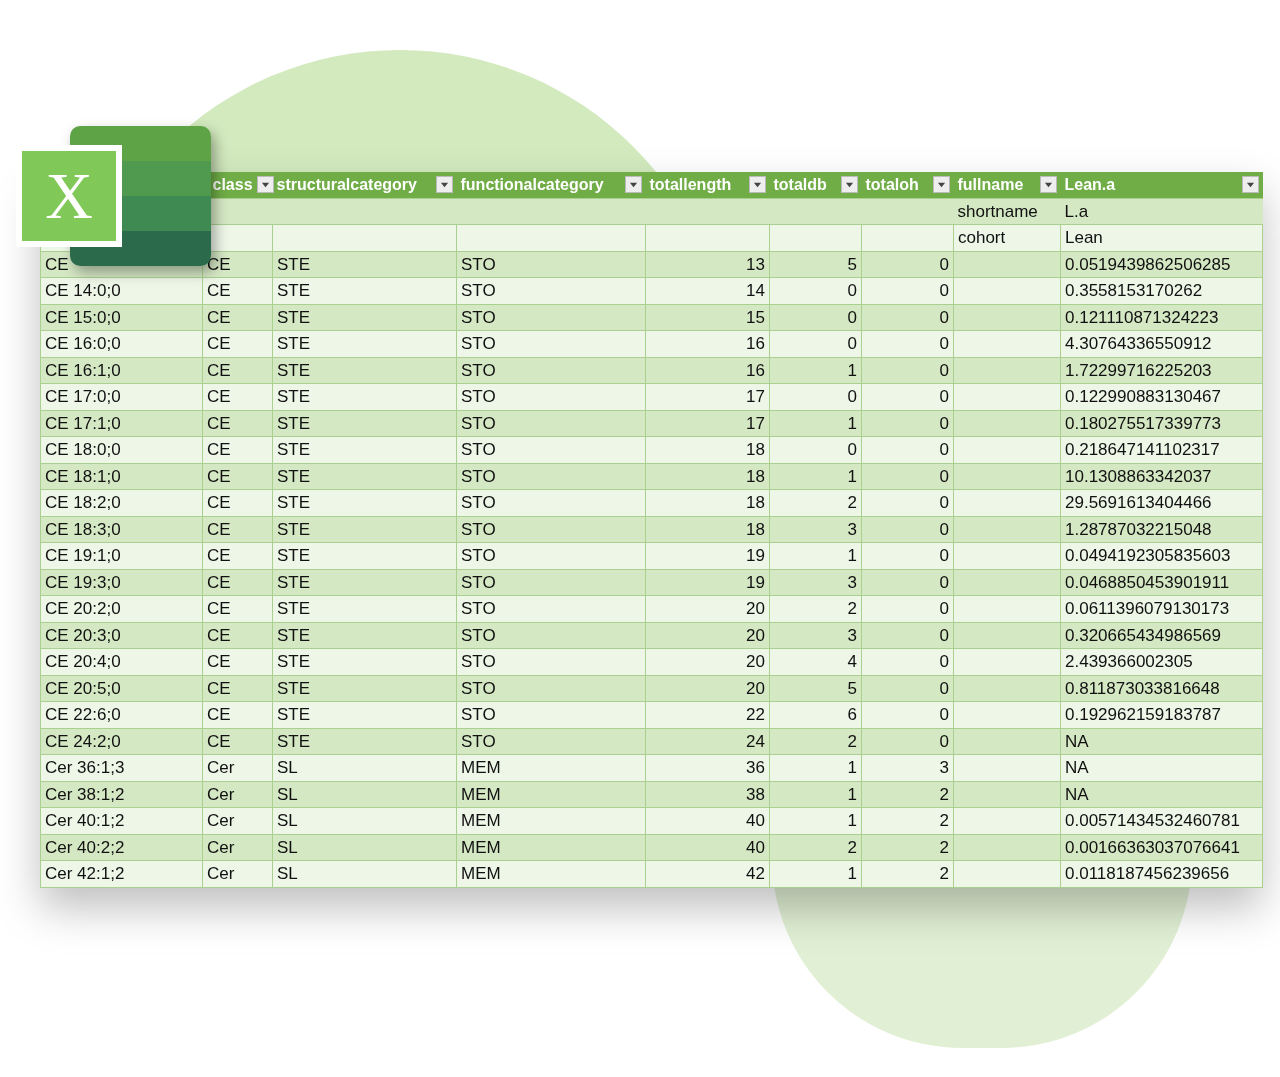 This screenshot has height=1077, width=1280. I want to click on table-cell: CE 20:2;0, so click(83, 608).